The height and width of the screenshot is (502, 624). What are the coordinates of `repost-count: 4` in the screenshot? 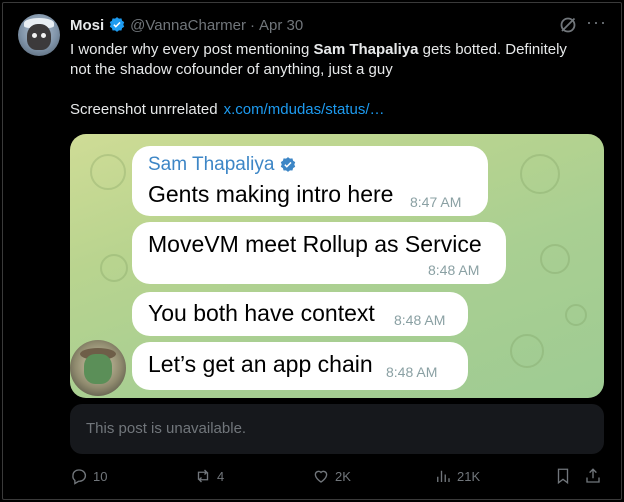 It's located at (221, 476).